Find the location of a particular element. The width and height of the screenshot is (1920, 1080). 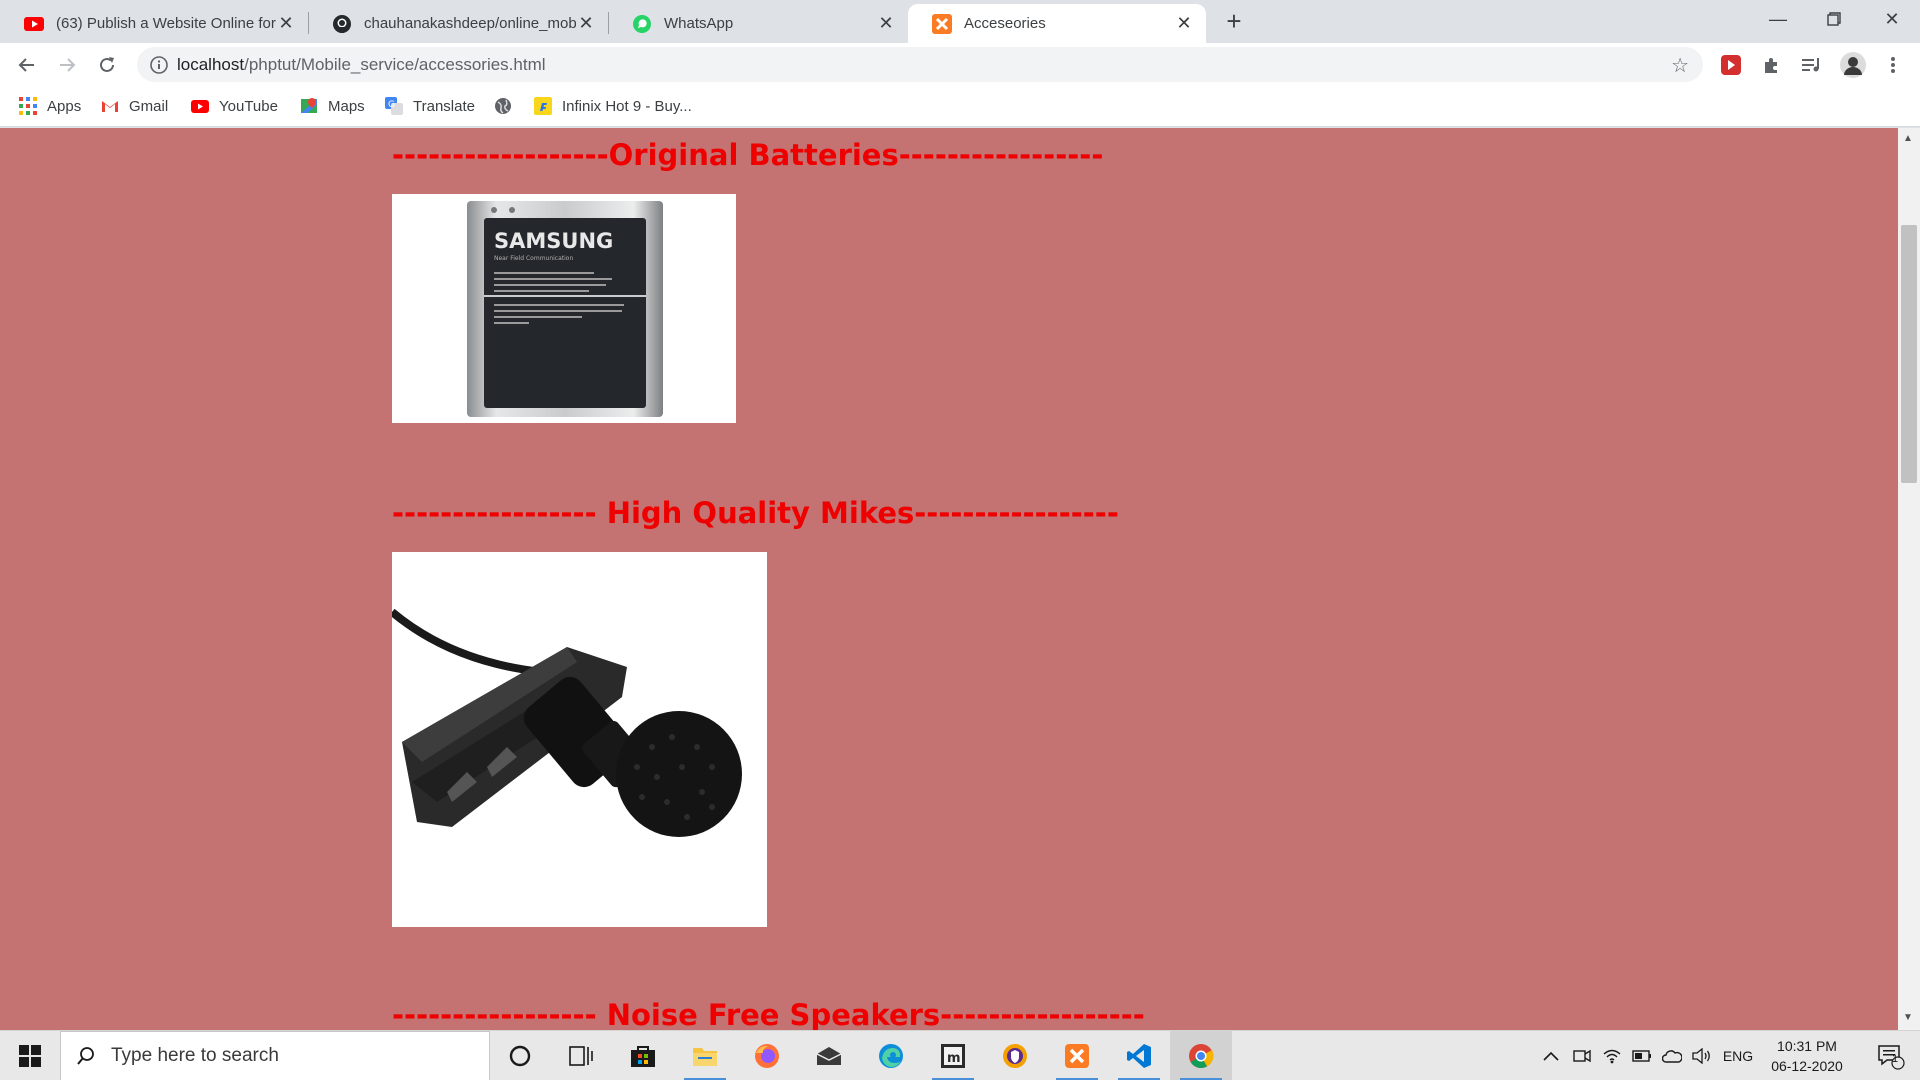

file-explorer-button is located at coordinates (705, 1055).